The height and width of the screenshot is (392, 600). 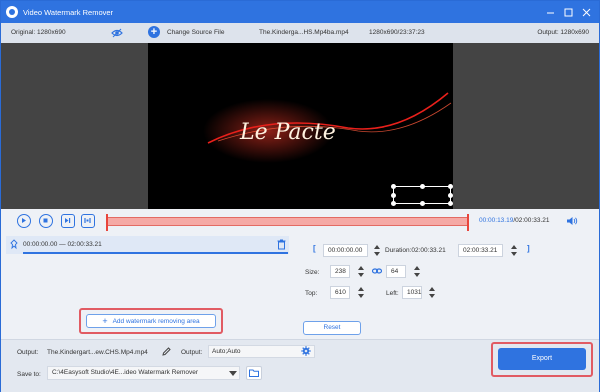 What do you see at coordinates (14, 244) in the screenshot?
I see `pin-icon` at bounding box center [14, 244].